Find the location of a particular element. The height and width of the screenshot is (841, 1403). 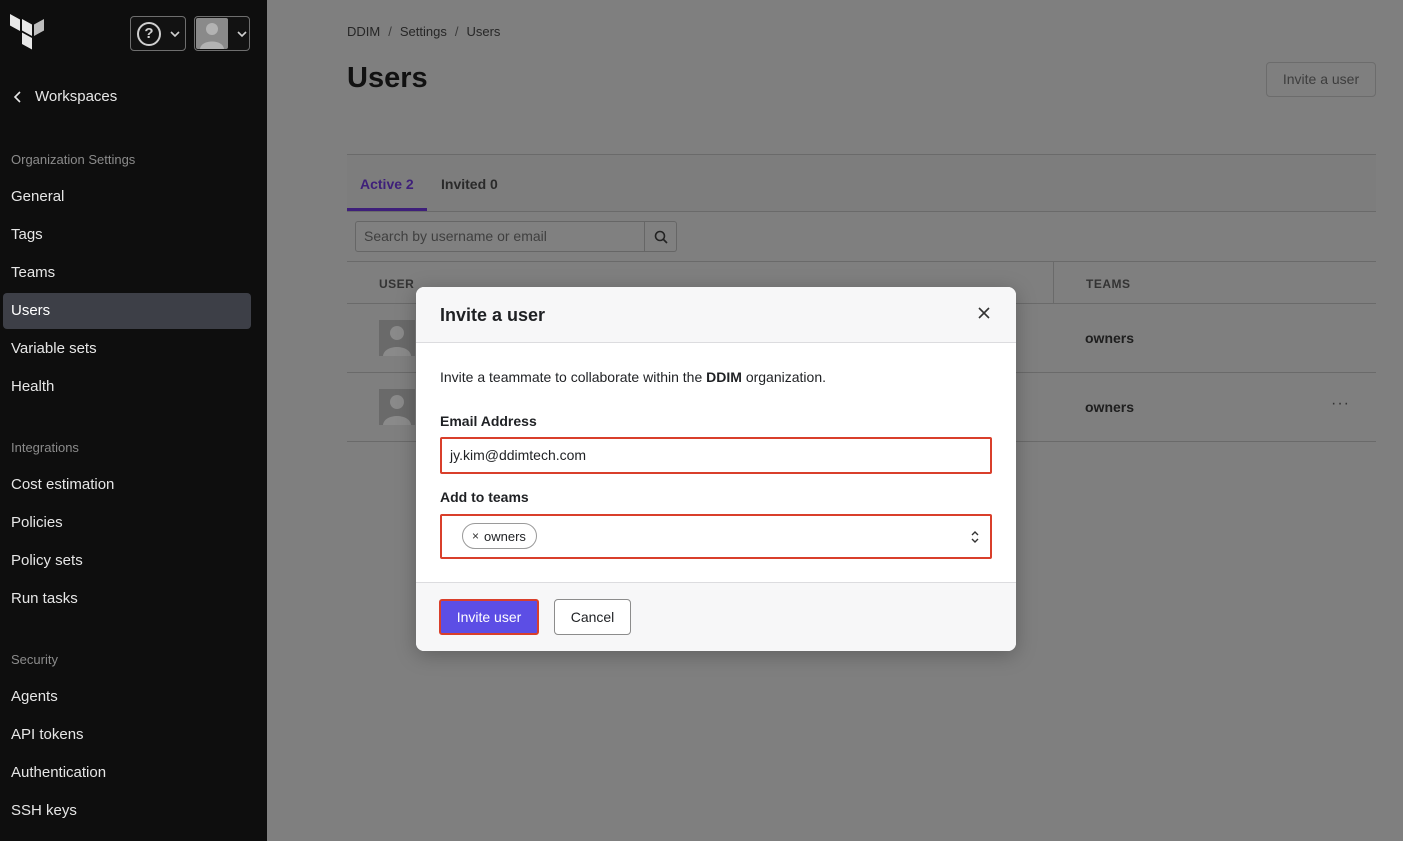

sidebar-item-general: General is located at coordinates (127, 197).